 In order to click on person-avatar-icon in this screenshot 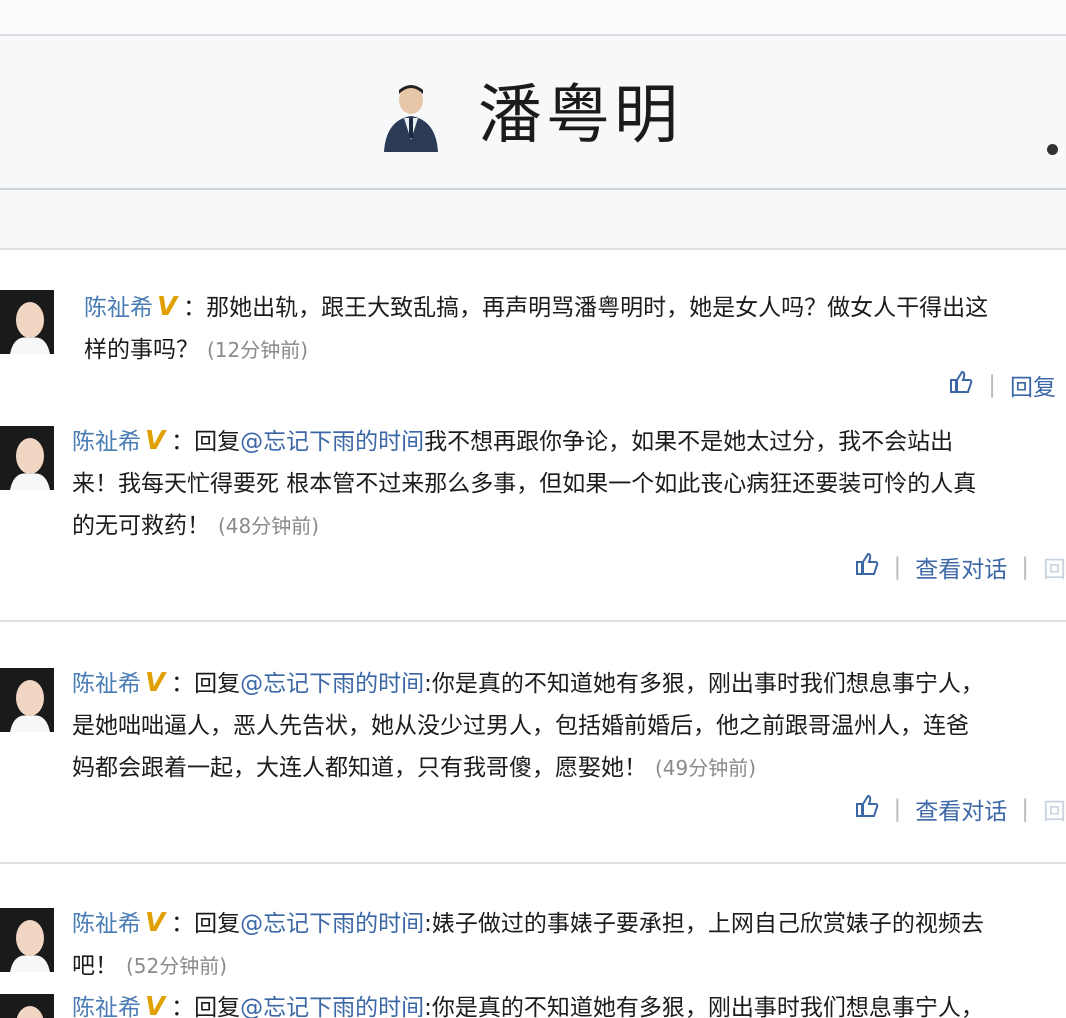, I will do `click(411, 118)`.